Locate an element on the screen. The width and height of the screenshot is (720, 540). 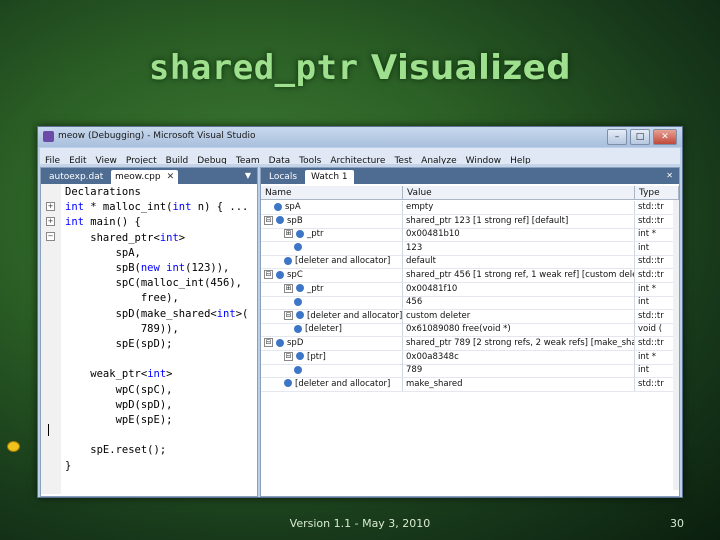
editor-tab-bar: autoexp.dat meow.cpp ✕ ▼ is located at coordinates (149, 176).